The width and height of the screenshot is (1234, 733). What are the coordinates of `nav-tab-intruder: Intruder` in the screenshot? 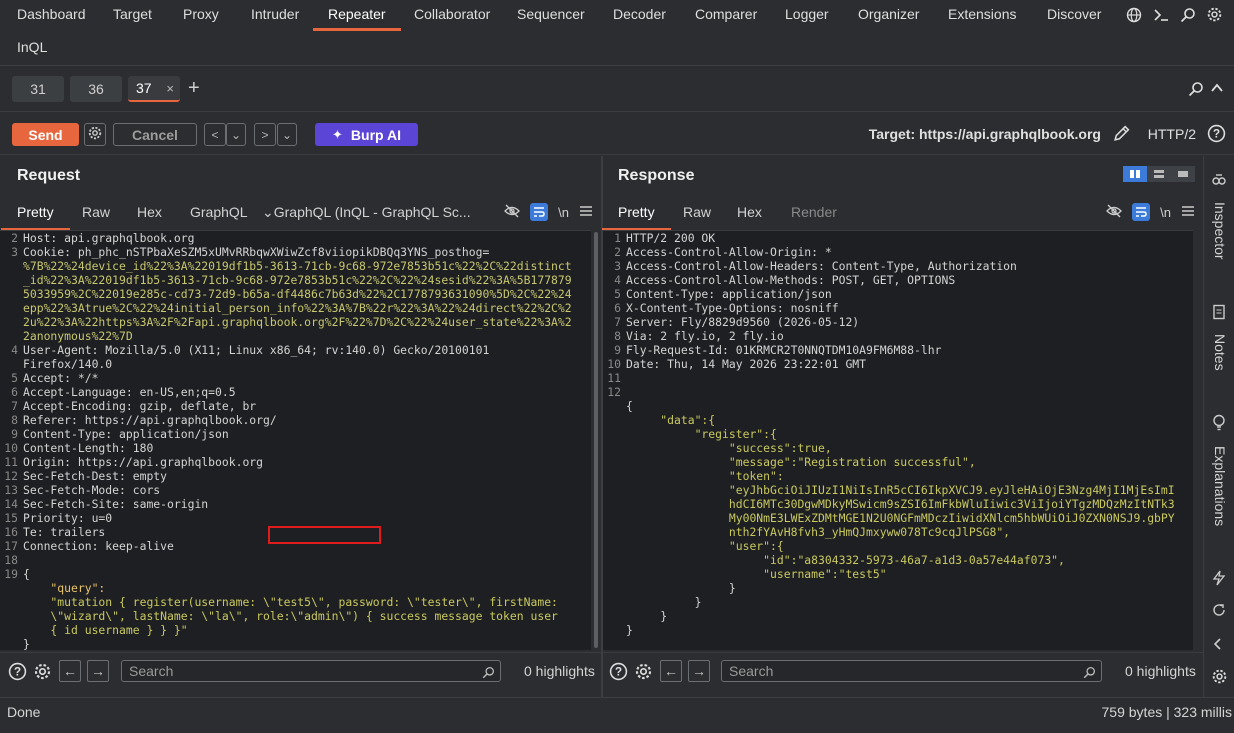 It's located at (275, 15).